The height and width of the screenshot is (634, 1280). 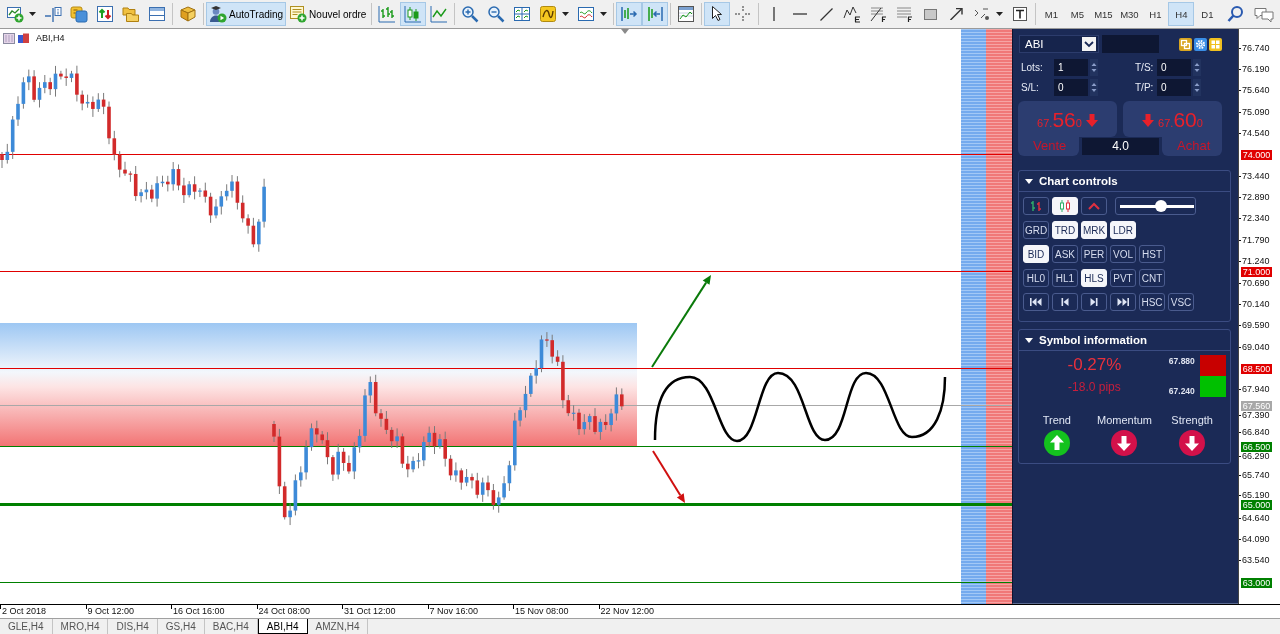 I want to click on symbol-dropdown: ABI, so click(x=1059, y=44).